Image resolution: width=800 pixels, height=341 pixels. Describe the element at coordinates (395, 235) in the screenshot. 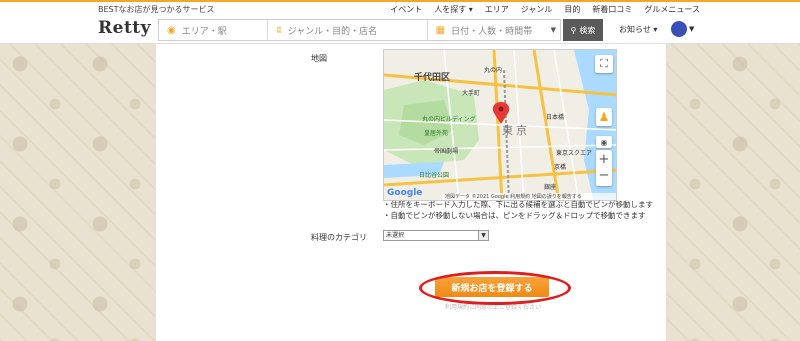

I see `category-select-value: 未選択` at that location.